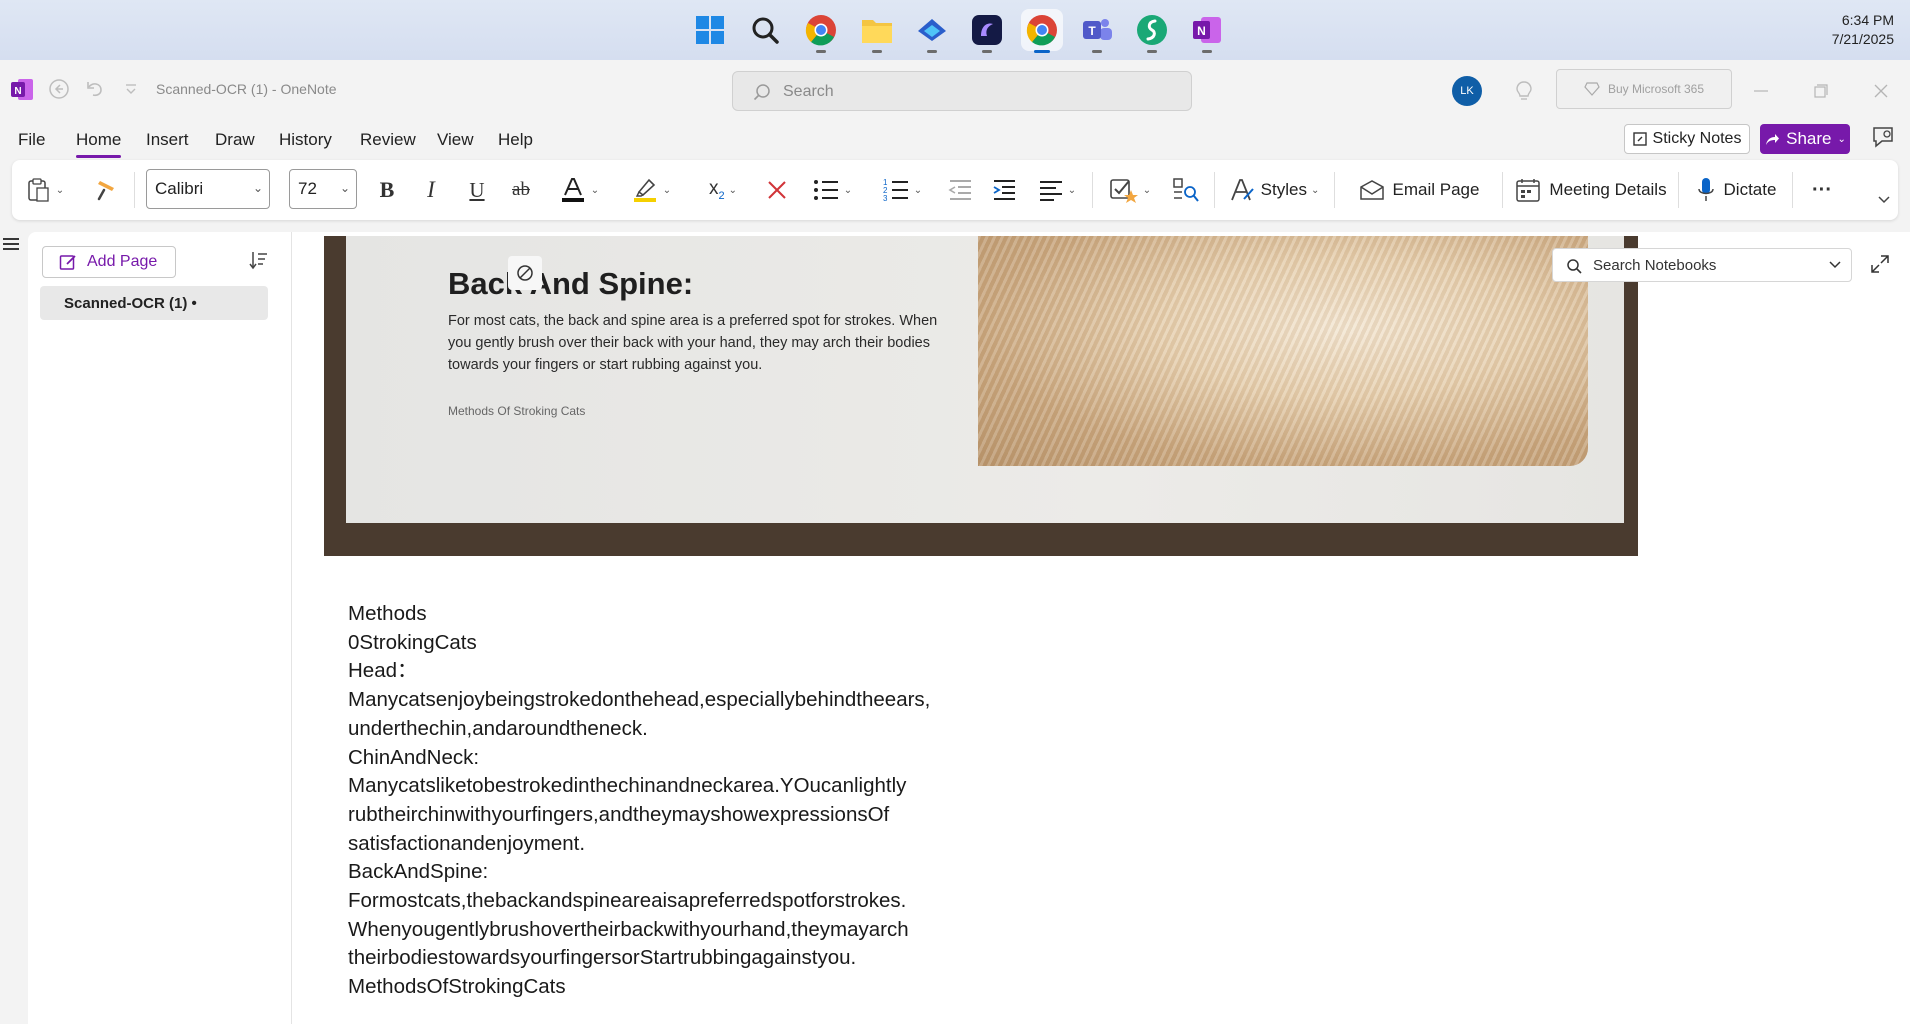  What do you see at coordinates (388, 140) in the screenshot?
I see `tab-review: Review` at bounding box center [388, 140].